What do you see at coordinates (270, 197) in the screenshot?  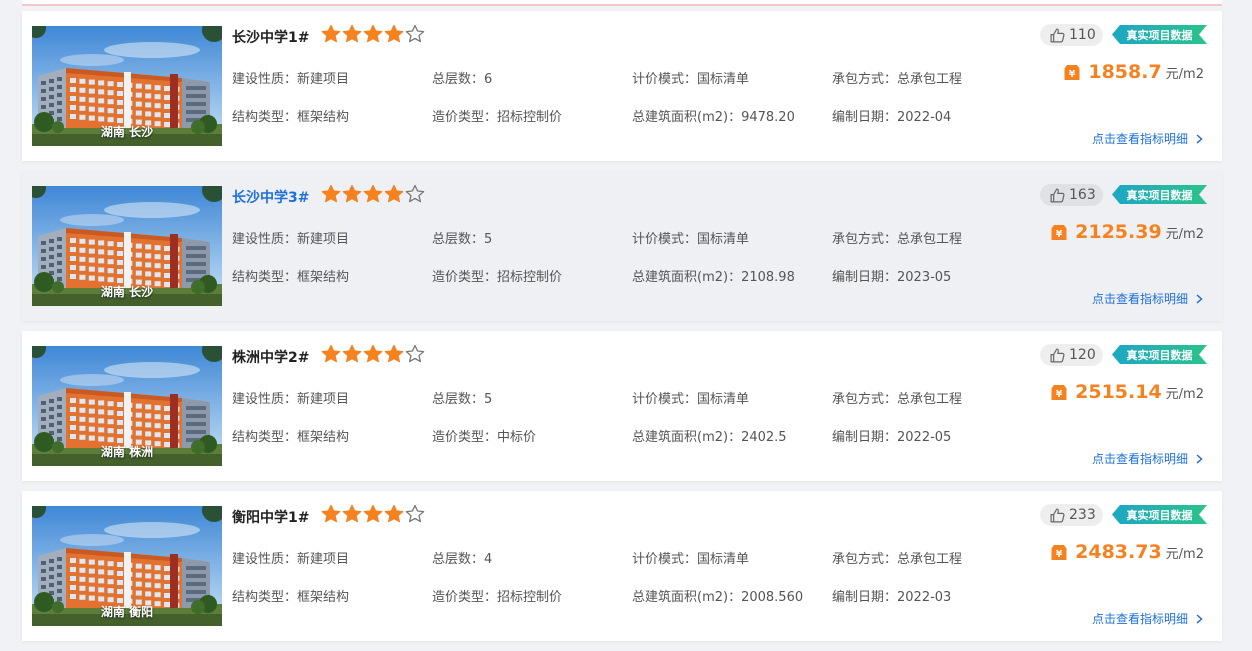 I see `project-title: 长沙中学3#` at bounding box center [270, 197].